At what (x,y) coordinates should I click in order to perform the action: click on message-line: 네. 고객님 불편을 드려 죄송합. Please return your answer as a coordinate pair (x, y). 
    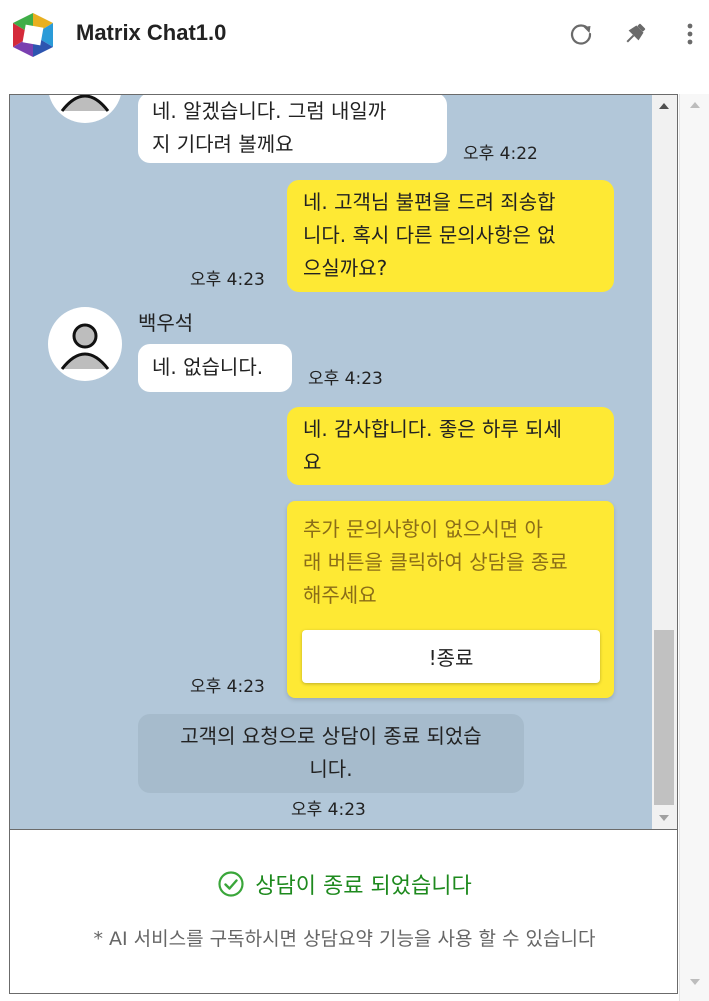
    Looking at the image, I should click on (429, 202).